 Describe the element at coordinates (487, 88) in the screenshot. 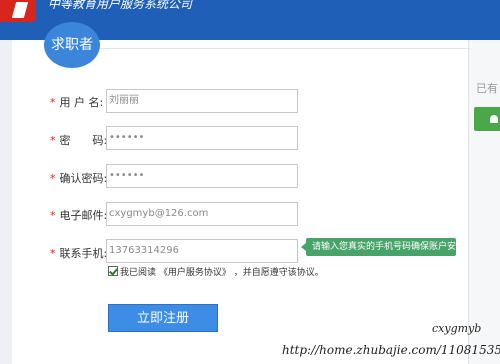

I see `side-login-hint: 已有` at that location.